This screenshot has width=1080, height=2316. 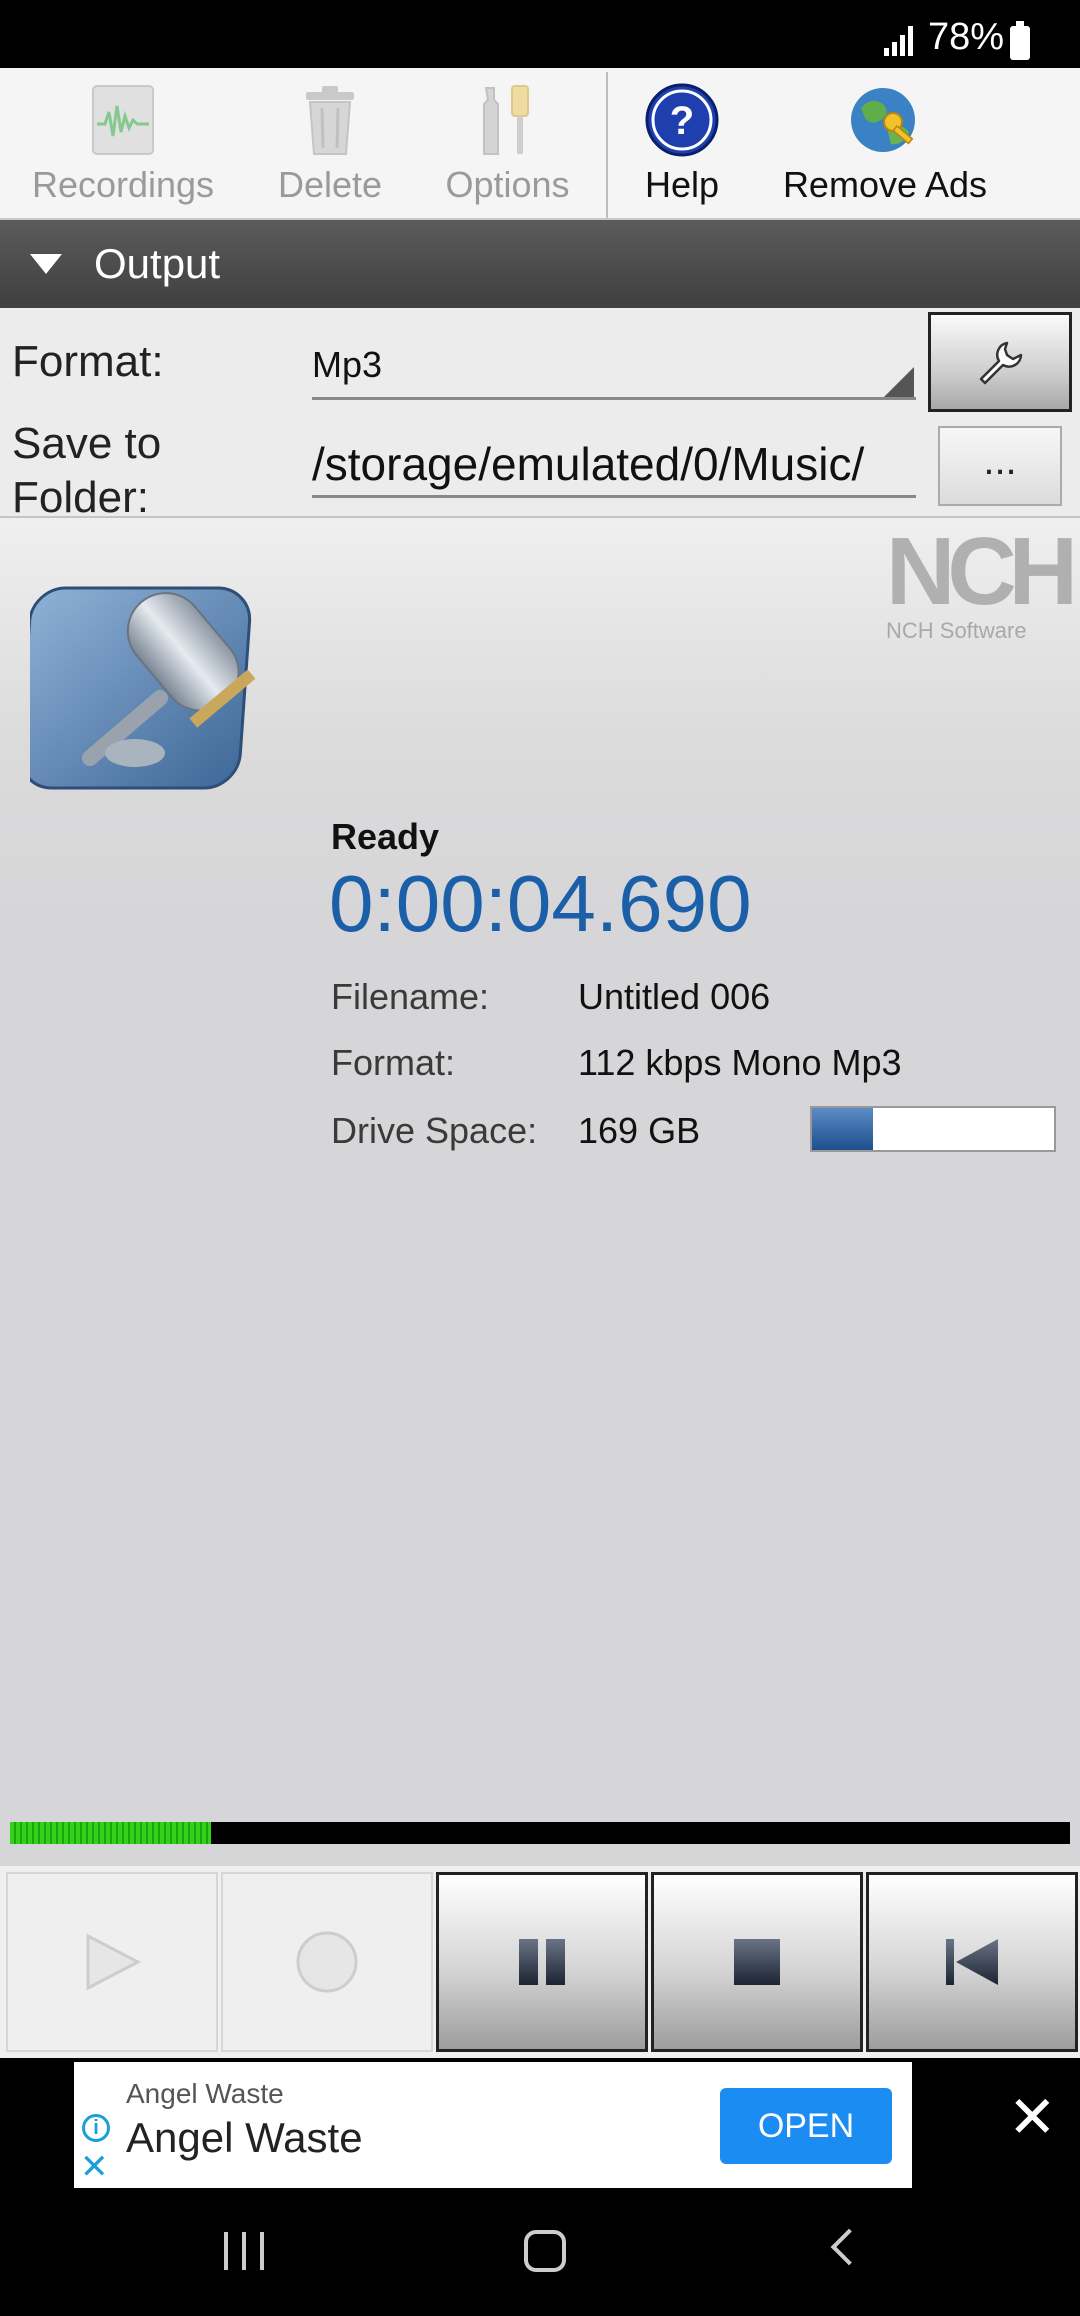 I want to click on output-title: Output, so click(x=157, y=263).